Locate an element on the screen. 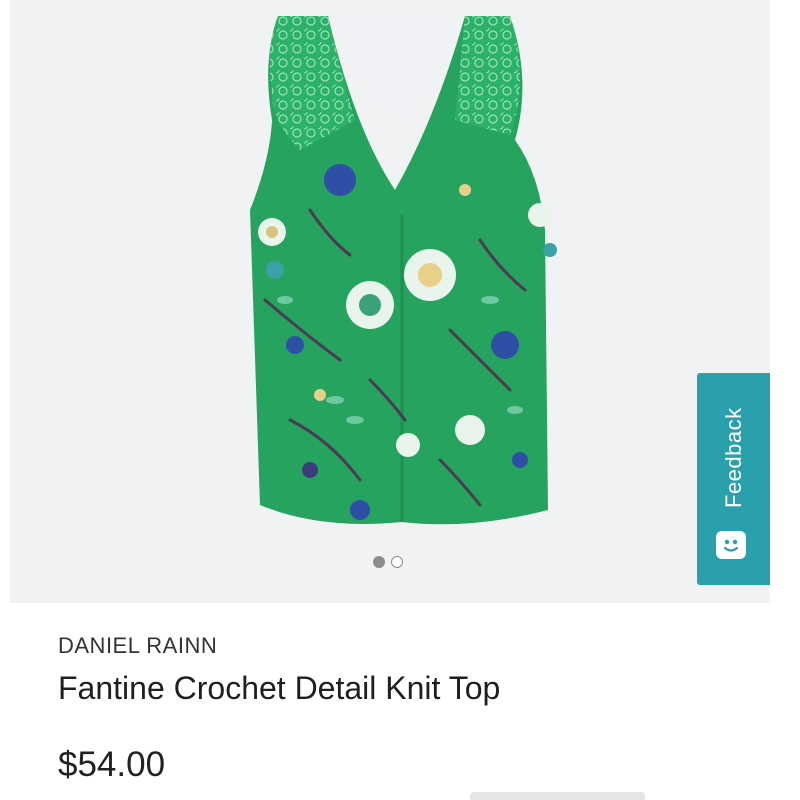 The width and height of the screenshot is (800, 800). carousel-dots is located at coordinates (397, 562).